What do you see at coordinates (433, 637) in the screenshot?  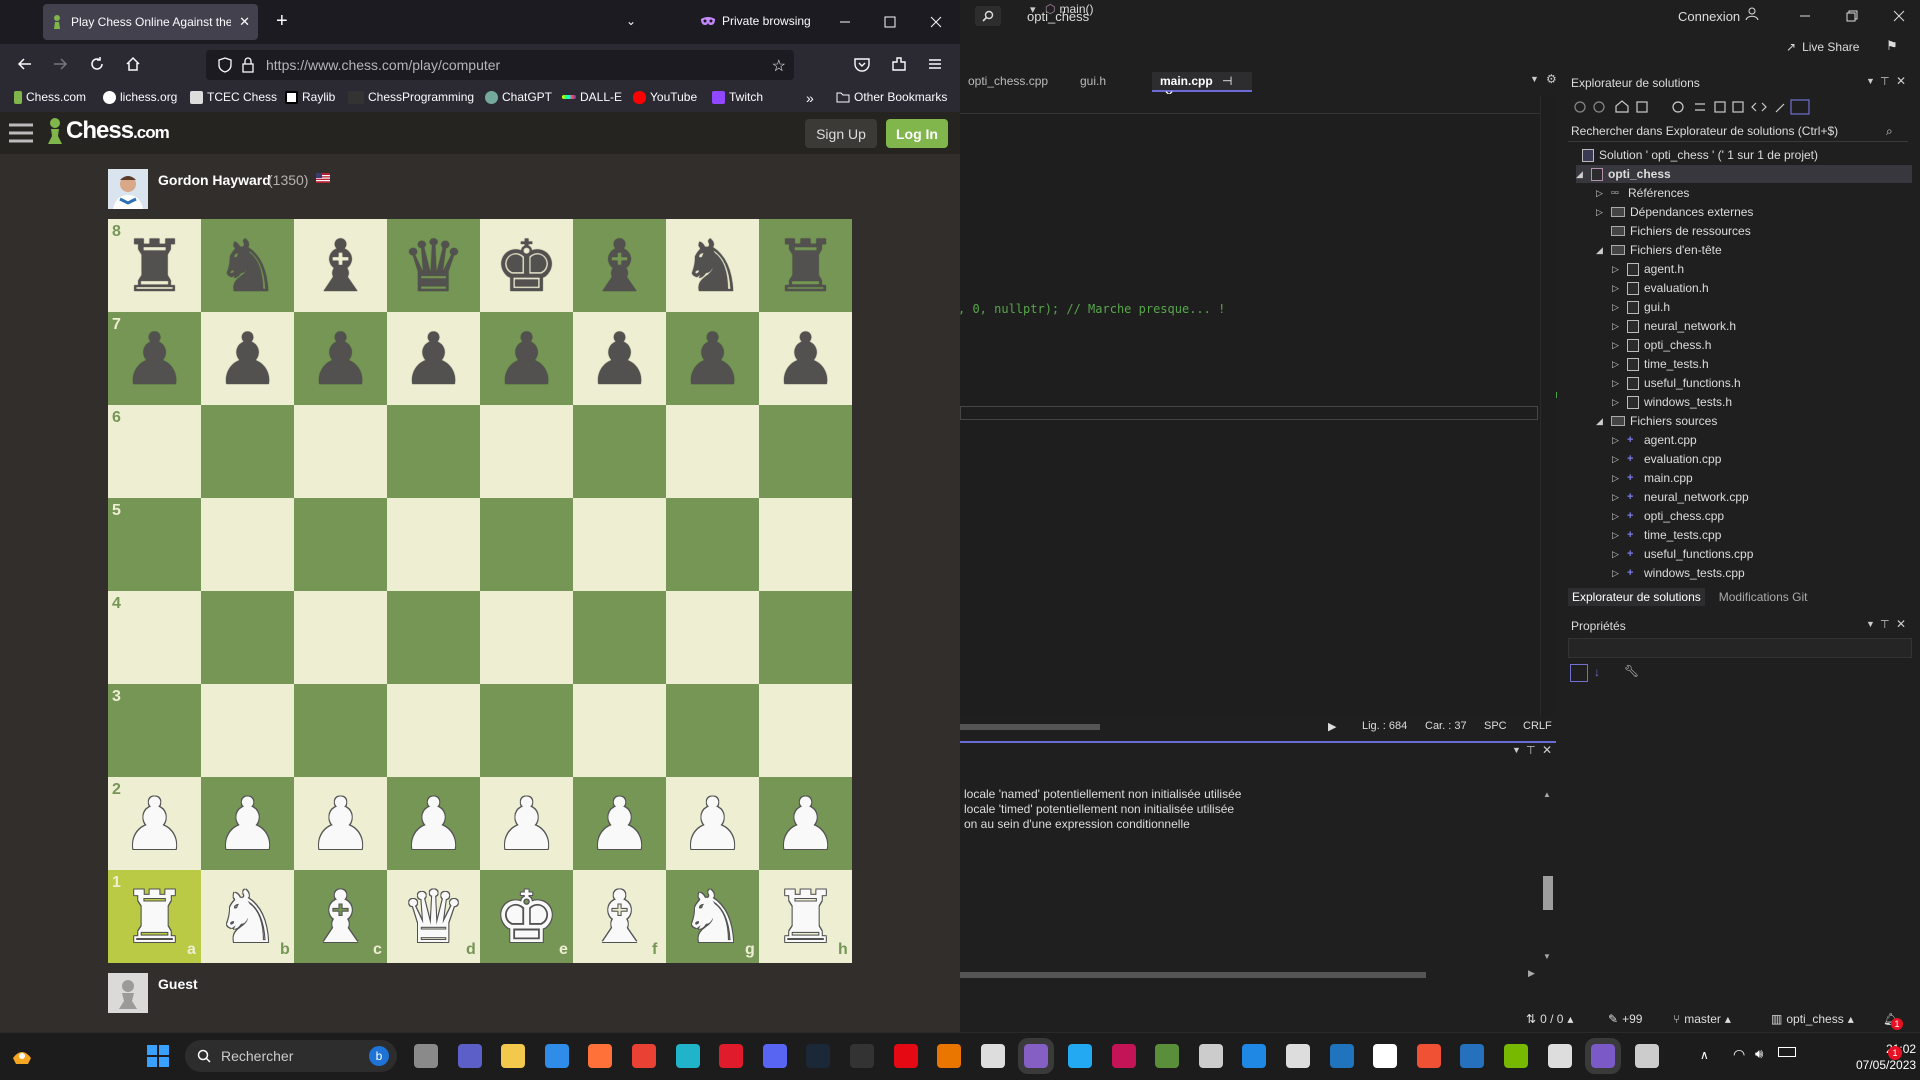 I see `square-d4` at bounding box center [433, 637].